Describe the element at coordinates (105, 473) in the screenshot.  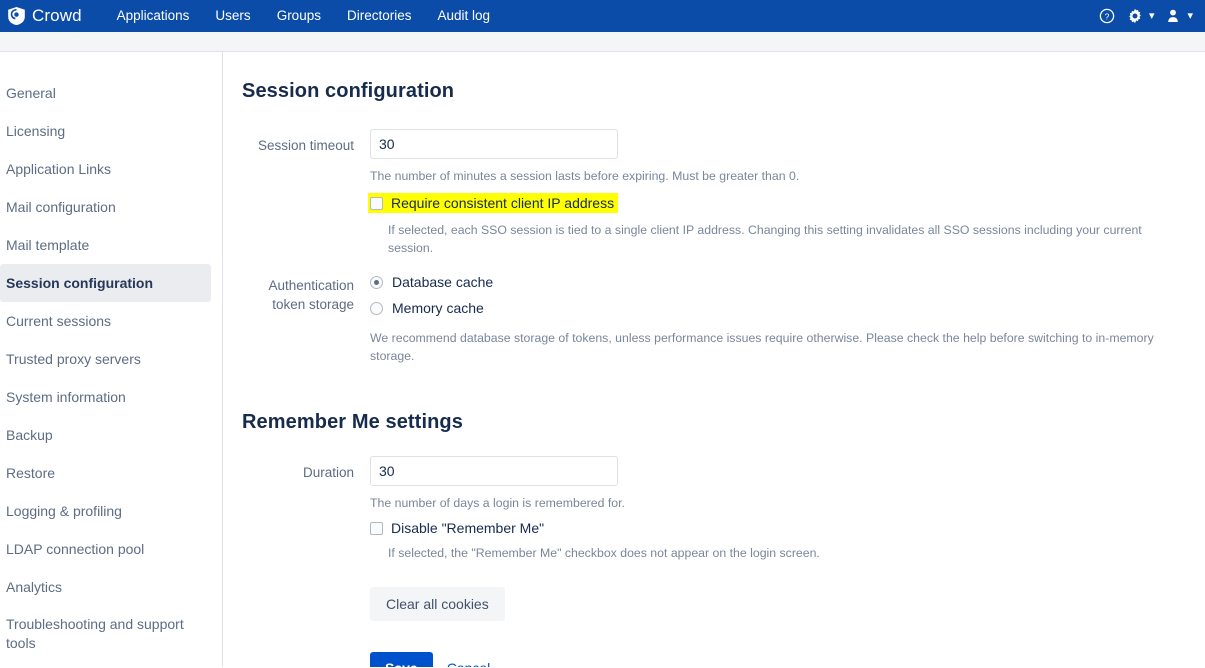
I see `sidebar-item-restore: Restore` at that location.